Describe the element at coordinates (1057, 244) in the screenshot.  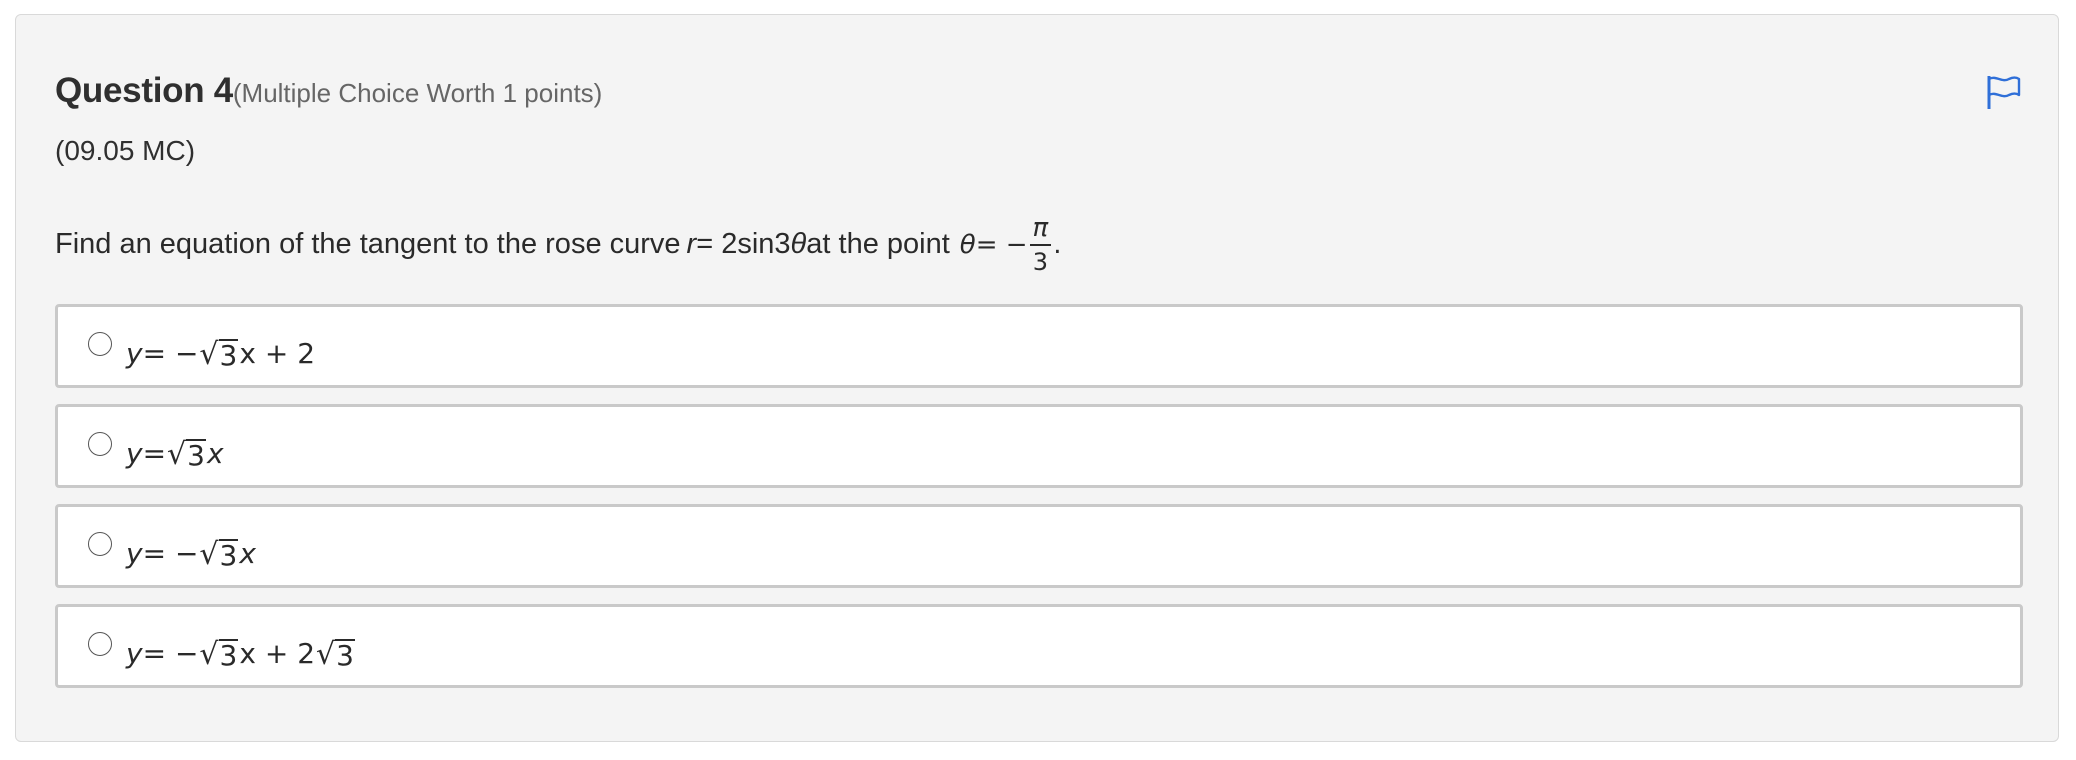
I see `period: .` at that location.